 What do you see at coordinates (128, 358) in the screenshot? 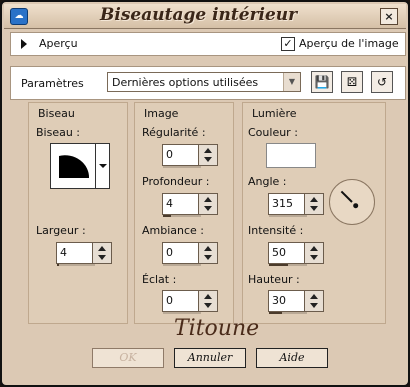
I see `ok-button: OK` at bounding box center [128, 358].